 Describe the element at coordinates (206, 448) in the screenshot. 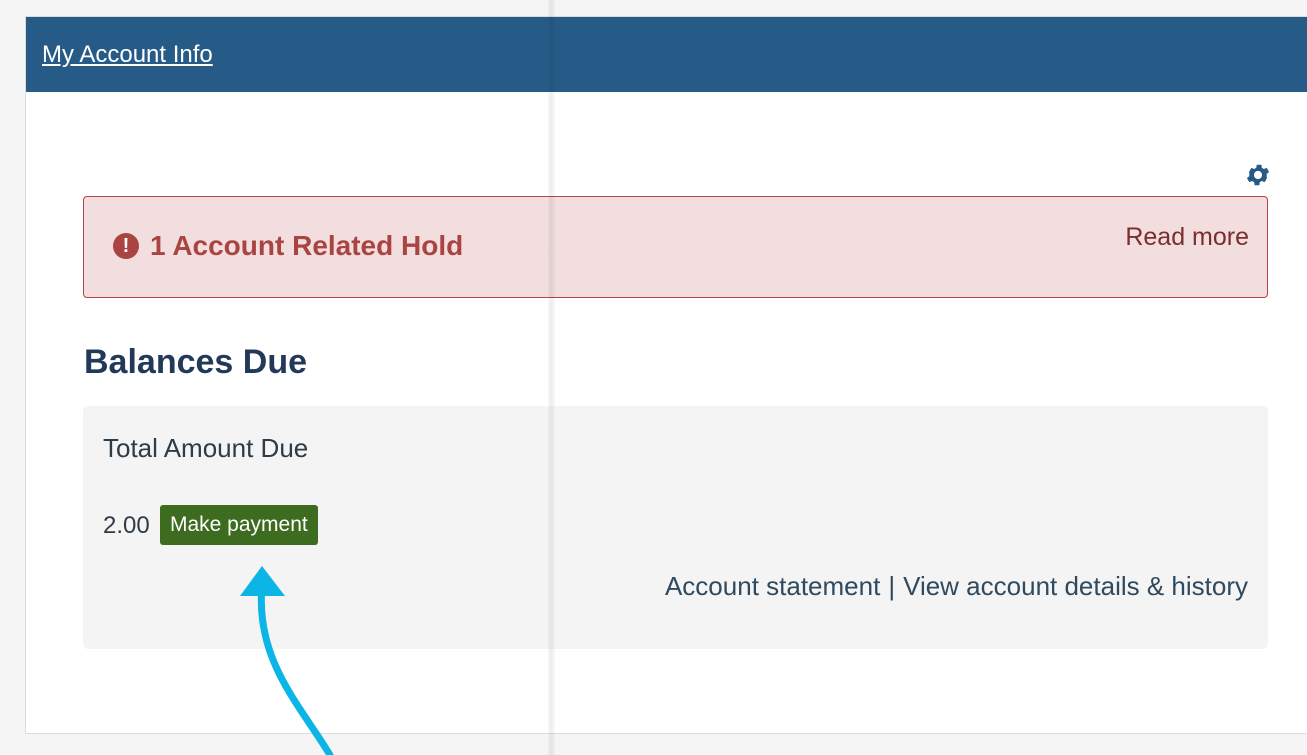

I see `total-amount-label: Total Amount Due` at that location.